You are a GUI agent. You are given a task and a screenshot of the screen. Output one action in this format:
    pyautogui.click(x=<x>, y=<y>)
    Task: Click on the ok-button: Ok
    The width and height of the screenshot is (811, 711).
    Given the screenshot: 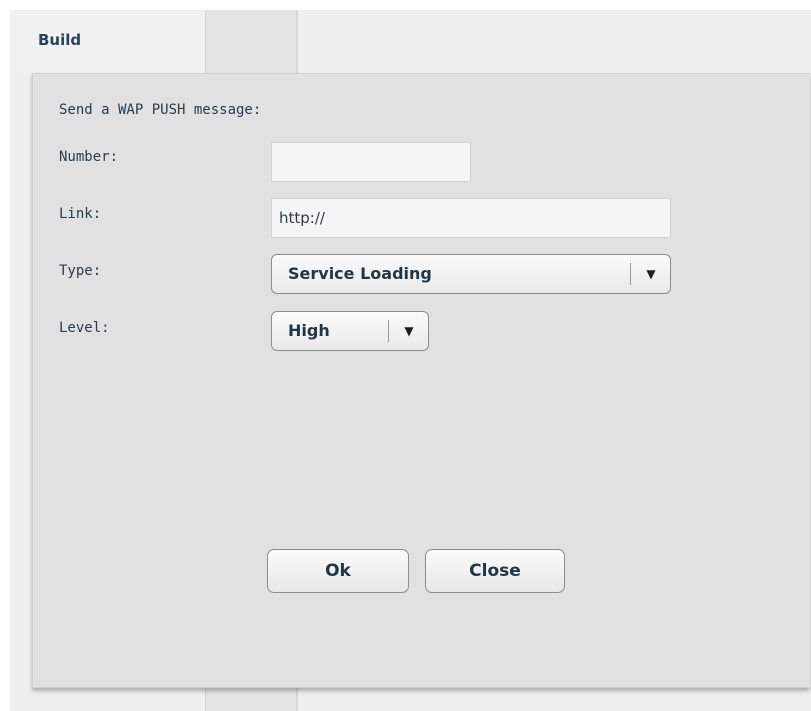 What is the action you would take?
    pyautogui.click(x=338, y=571)
    